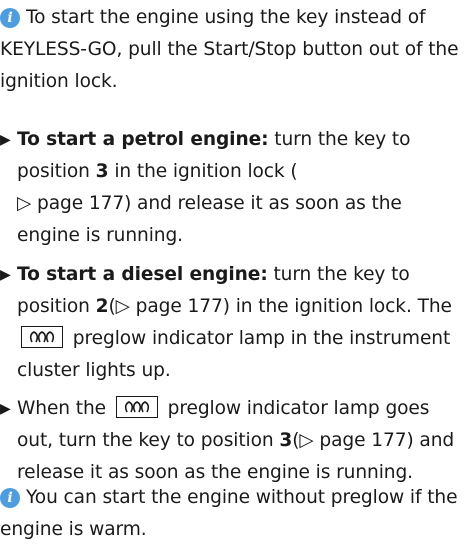 The width and height of the screenshot is (466, 548). Describe the element at coordinates (143, 139) in the screenshot. I see `step-heading: To start a petrol engine:` at that location.